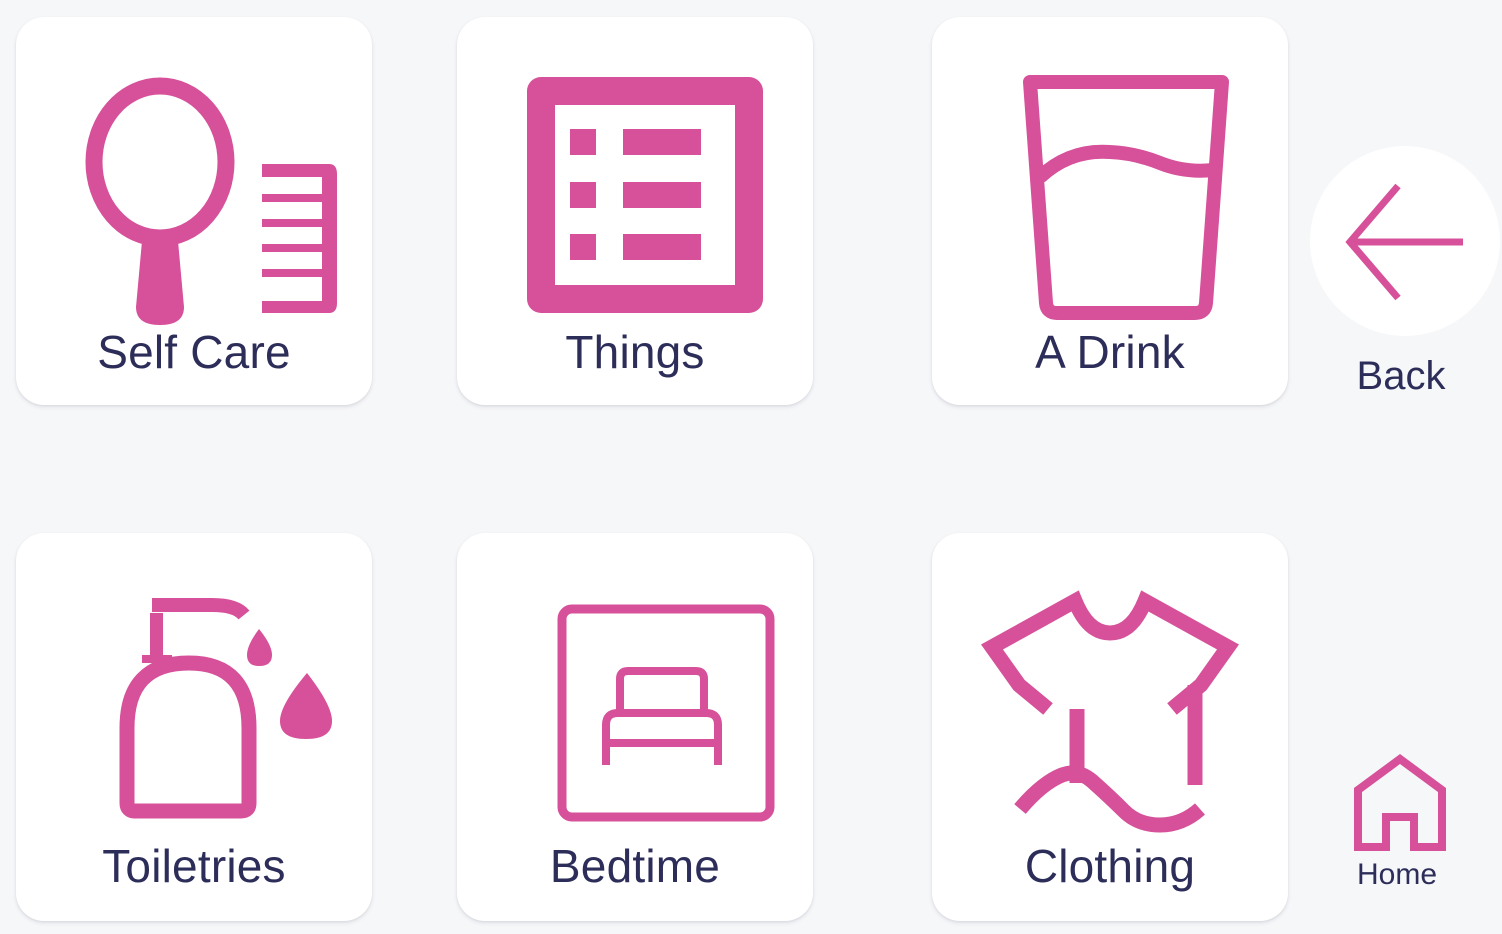 The image size is (1502, 934). What do you see at coordinates (635, 866) in the screenshot?
I see `tile-label: Bedtime` at bounding box center [635, 866].